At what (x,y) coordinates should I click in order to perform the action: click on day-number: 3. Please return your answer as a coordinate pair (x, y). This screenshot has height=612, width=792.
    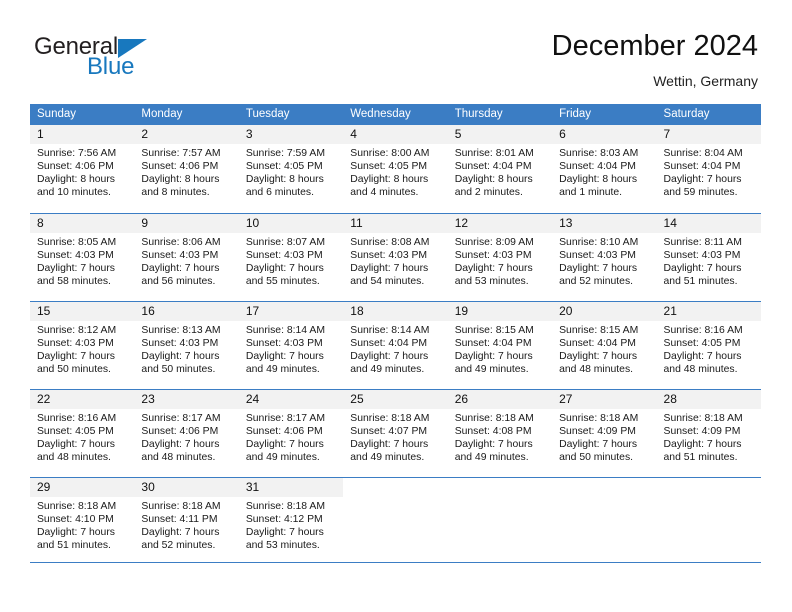
    Looking at the image, I should click on (291, 134).